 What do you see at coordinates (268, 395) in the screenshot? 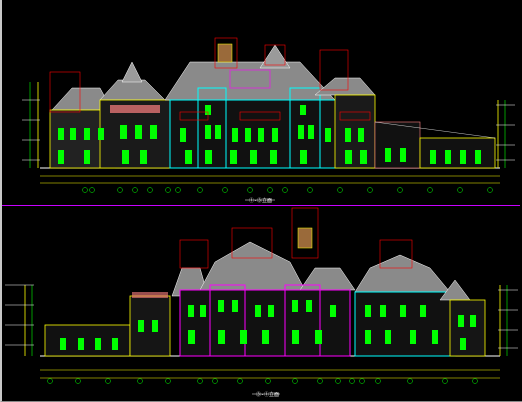
I see `drawing-title-bottom: ③-①立面` at bounding box center [268, 395].